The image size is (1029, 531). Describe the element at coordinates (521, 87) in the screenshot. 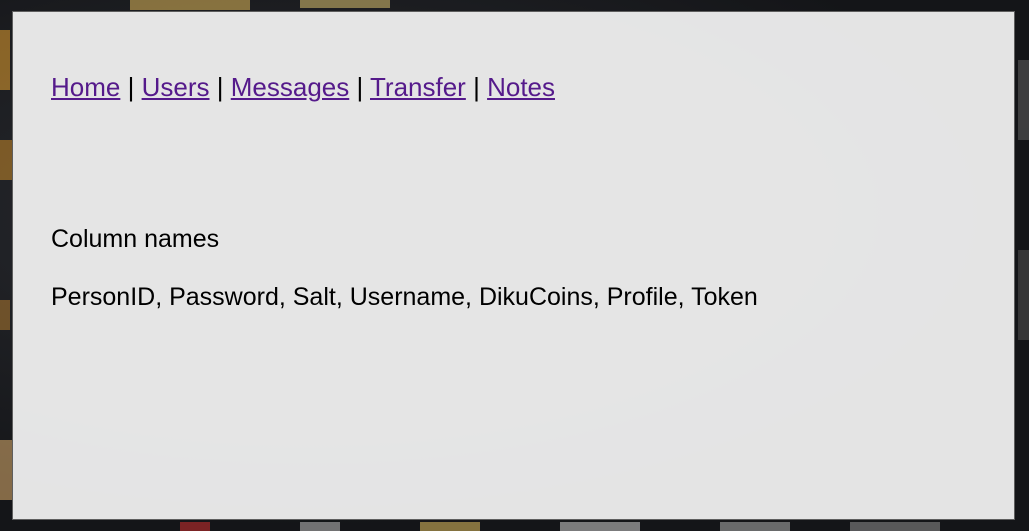

I see `nav-link-notes: Notes` at that location.